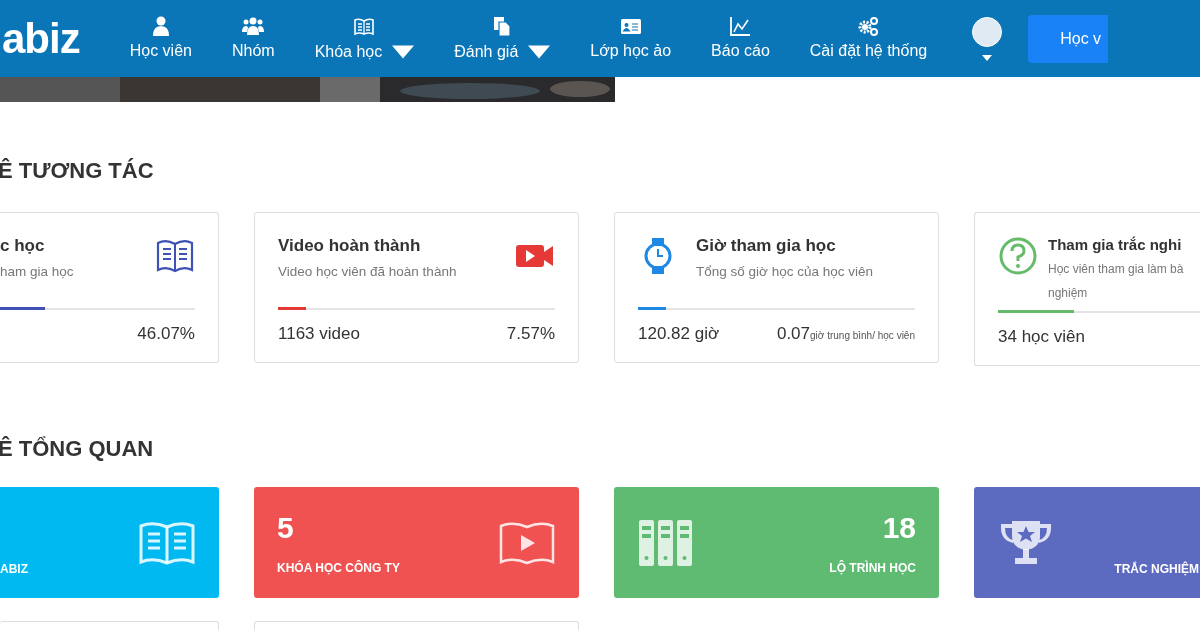 The width and height of the screenshot is (1200, 630). What do you see at coordinates (868, 38) in the screenshot?
I see `nav-item: Cài đặt hệ thống` at bounding box center [868, 38].